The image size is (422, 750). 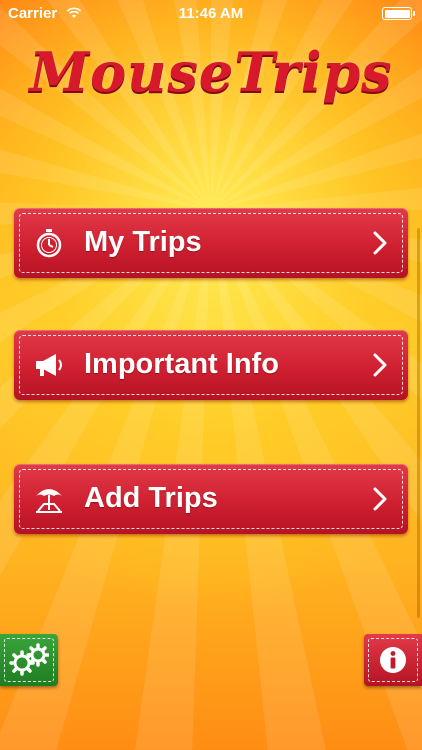 I want to click on beach-umbrella-icon, so click(x=49, y=499).